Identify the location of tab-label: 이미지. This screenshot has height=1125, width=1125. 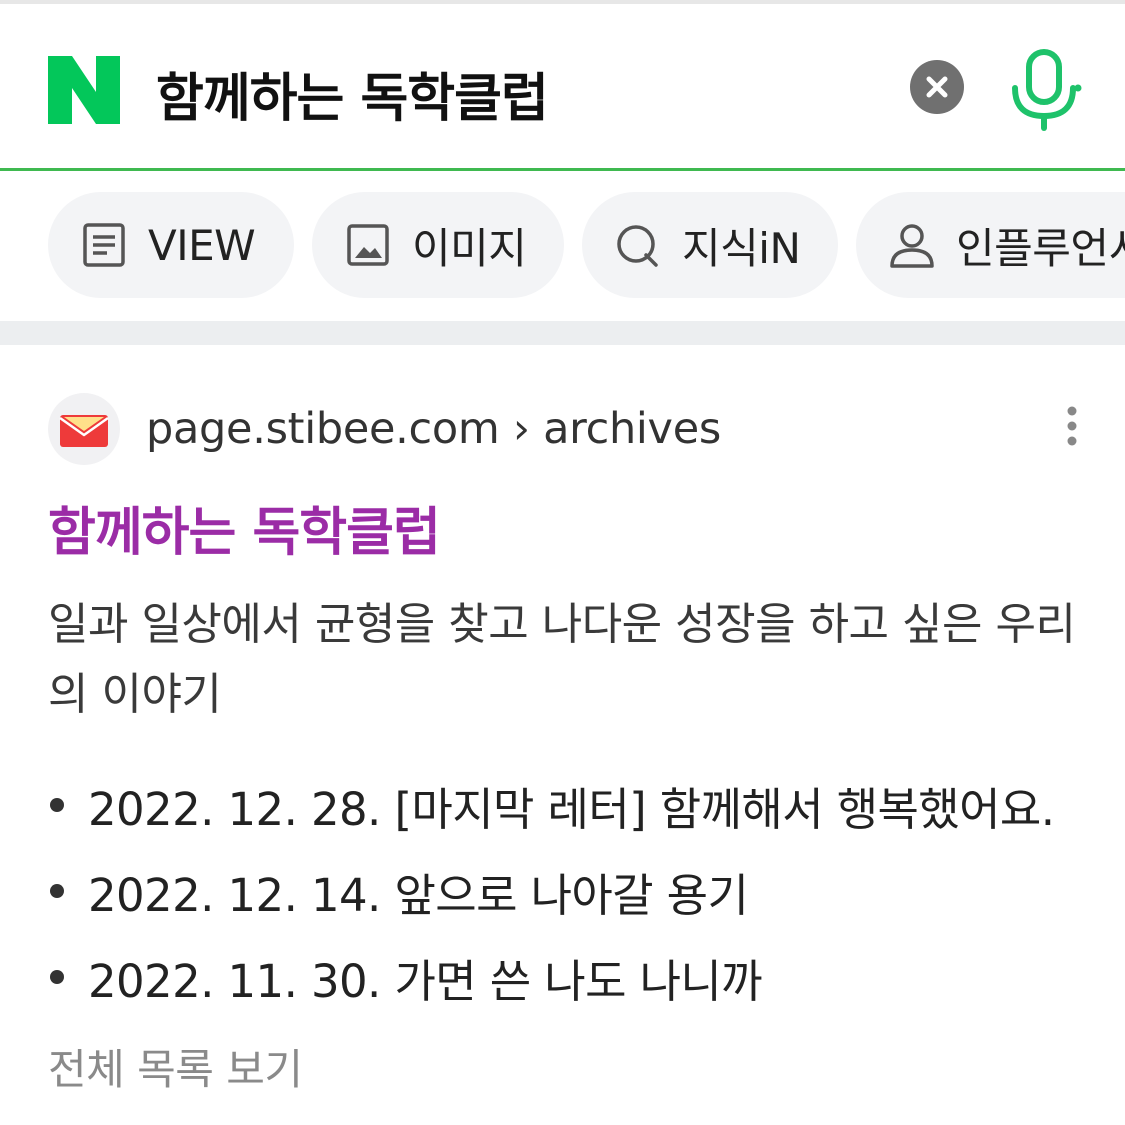
(469, 248).